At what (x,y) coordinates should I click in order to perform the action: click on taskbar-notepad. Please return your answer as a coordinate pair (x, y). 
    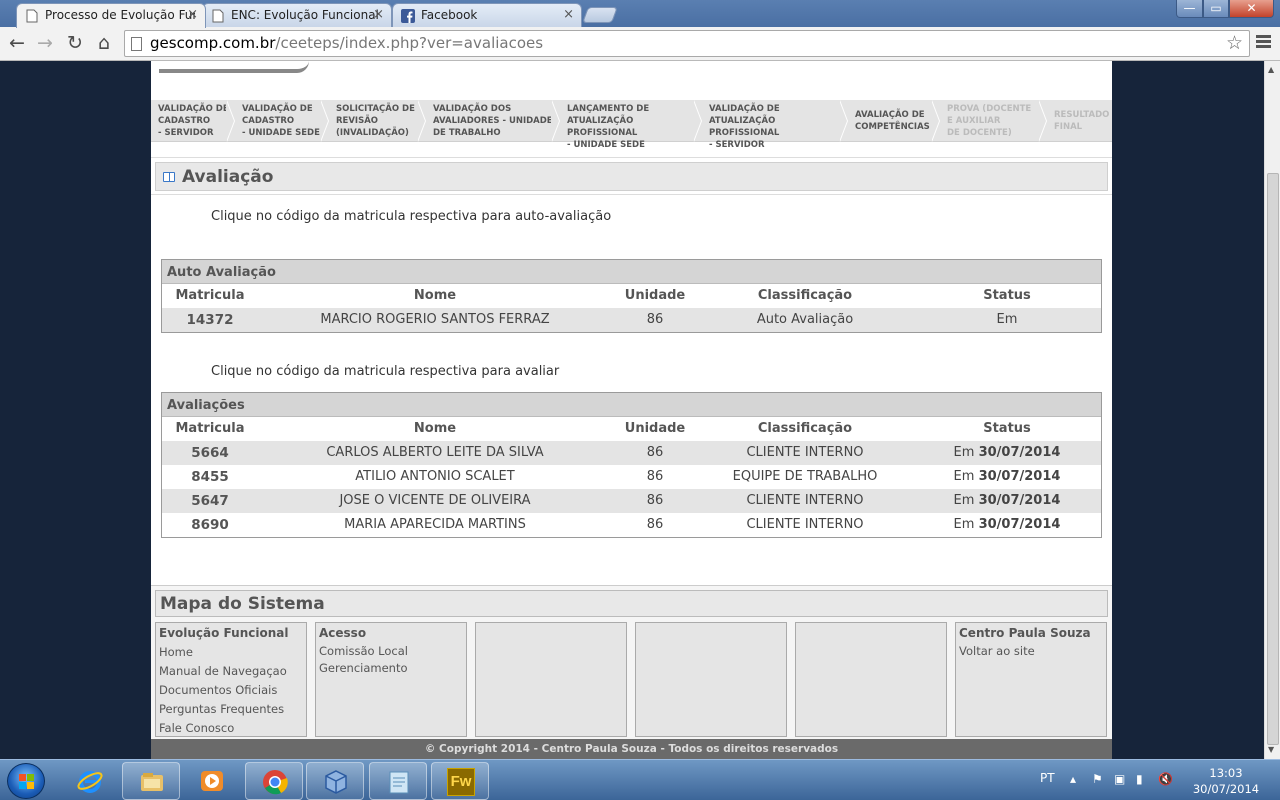
    Looking at the image, I should click on (398, 781).